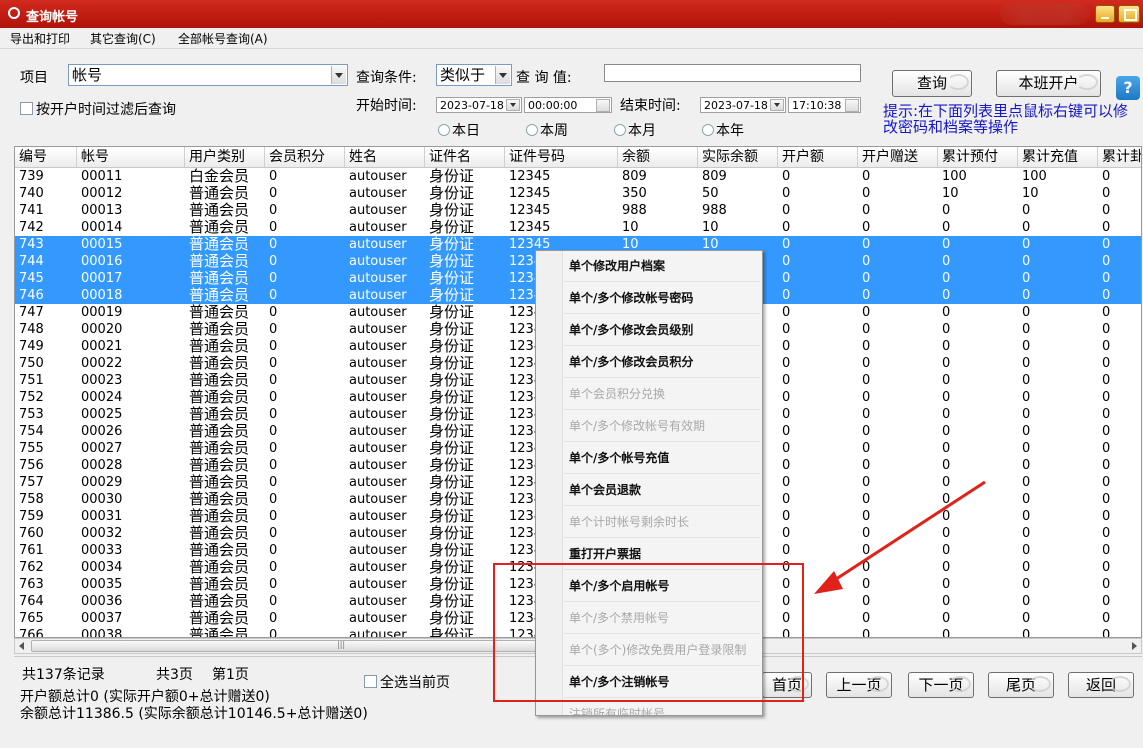  What do you see at coordinates (223, 38) in the screenshot?
I see `menu-all-accounts: 全部帐号查询(A)` at bounding box center [223, 38].